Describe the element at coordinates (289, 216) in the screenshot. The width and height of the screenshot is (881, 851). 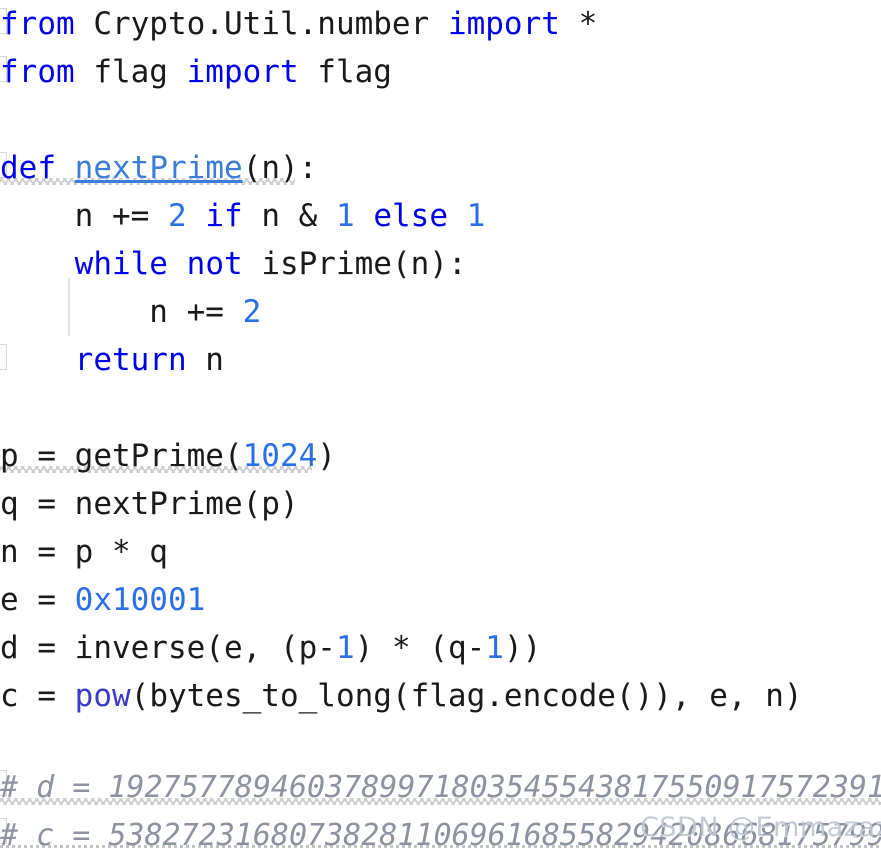
I see `code-token: n &` at that location.